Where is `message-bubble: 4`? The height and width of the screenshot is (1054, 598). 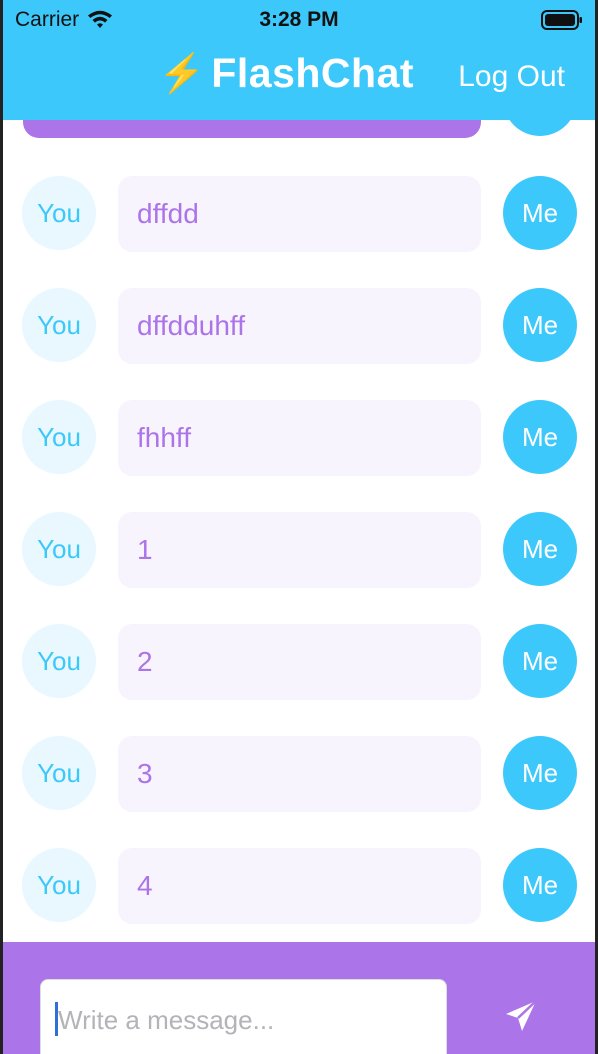 message-bubble: 4 is located at coordinates (299, 886).